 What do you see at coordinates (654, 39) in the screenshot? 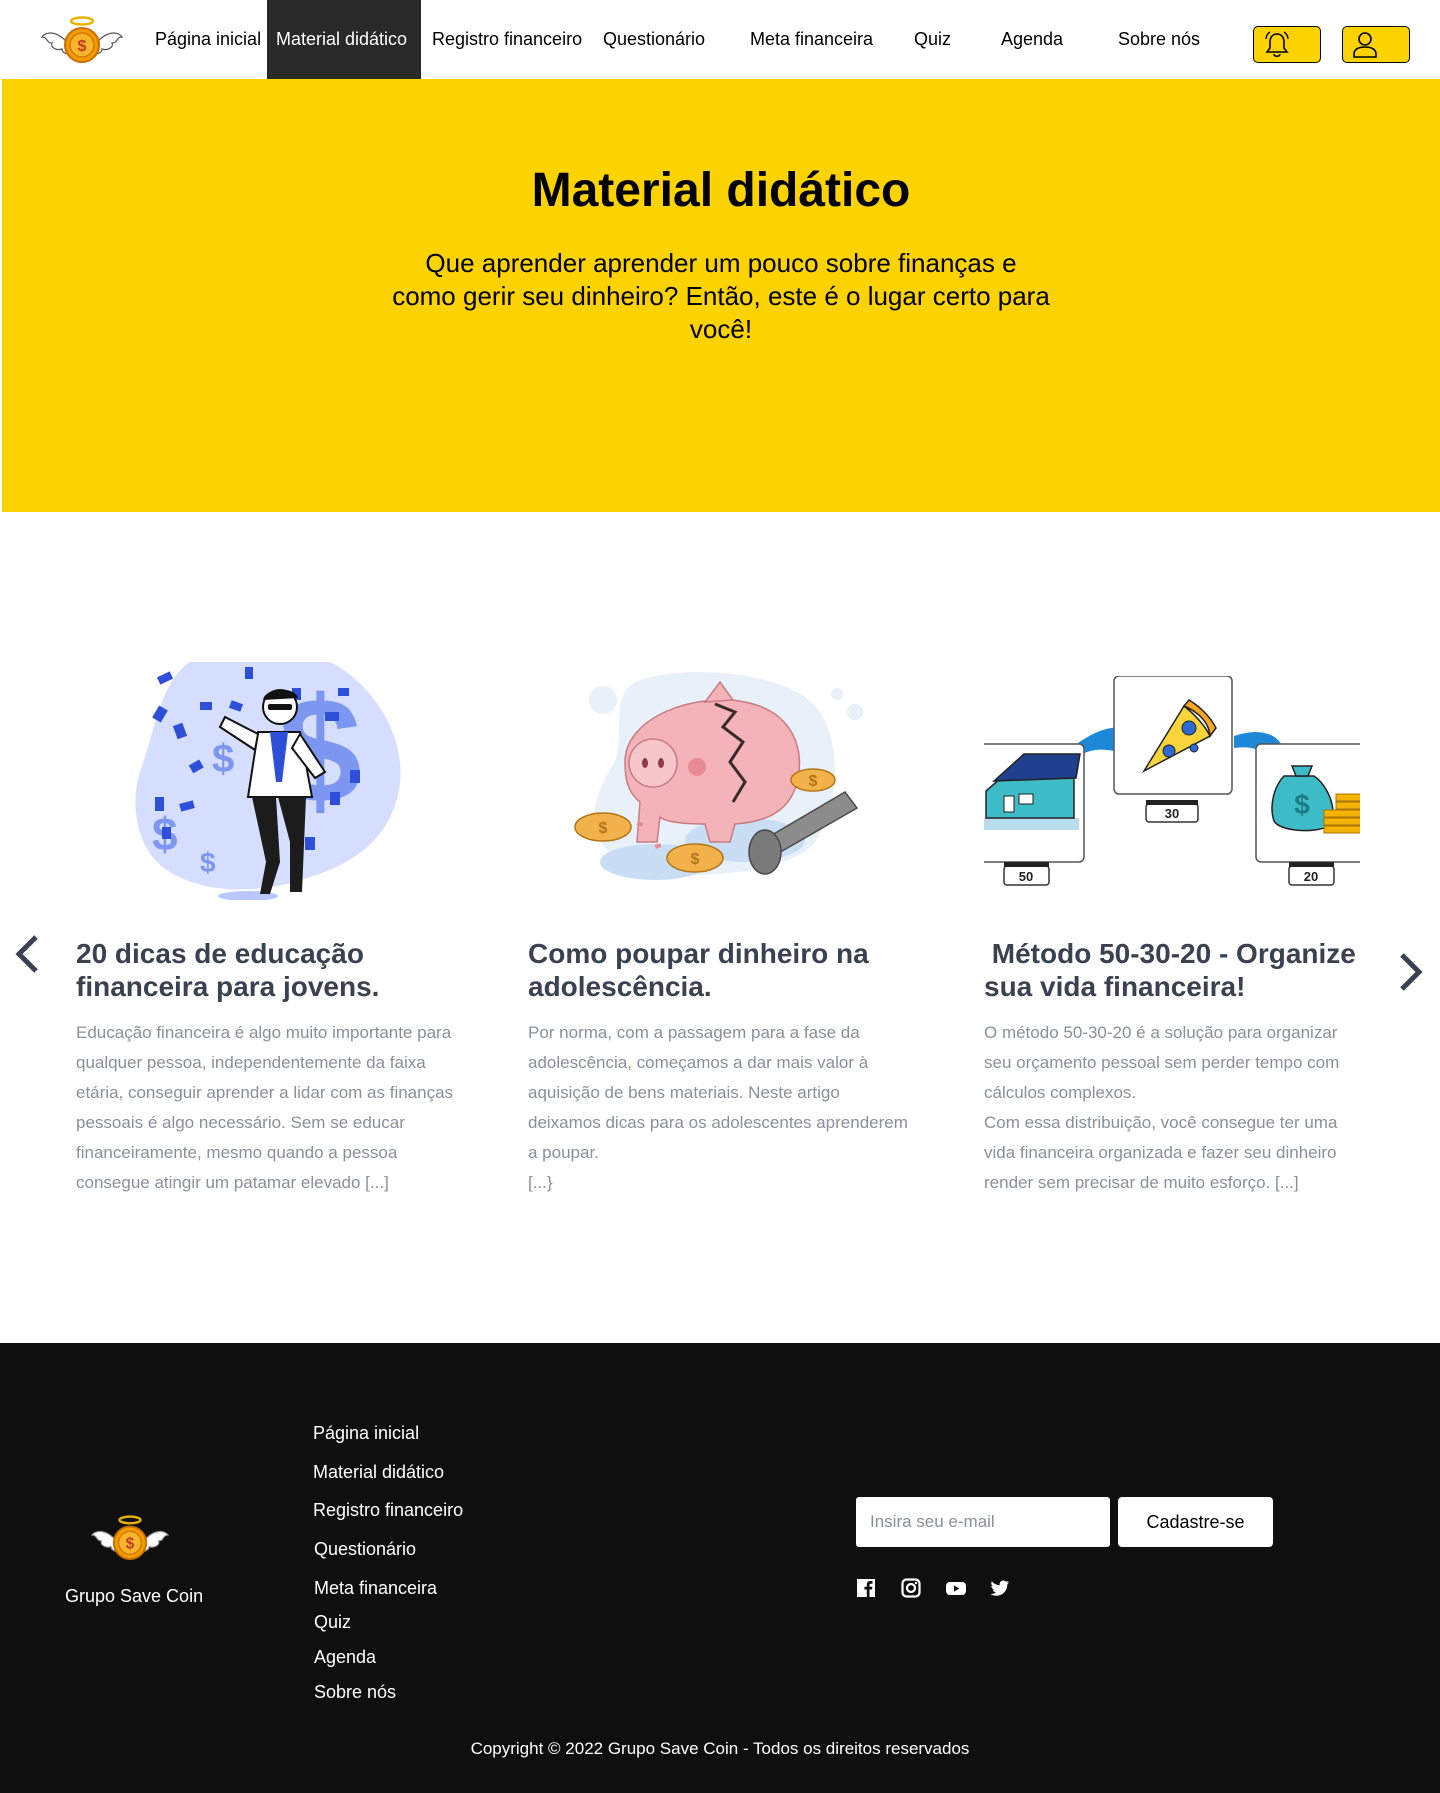
I see `nav-item-questionario: Questionário` at bounding box center [654, 39].